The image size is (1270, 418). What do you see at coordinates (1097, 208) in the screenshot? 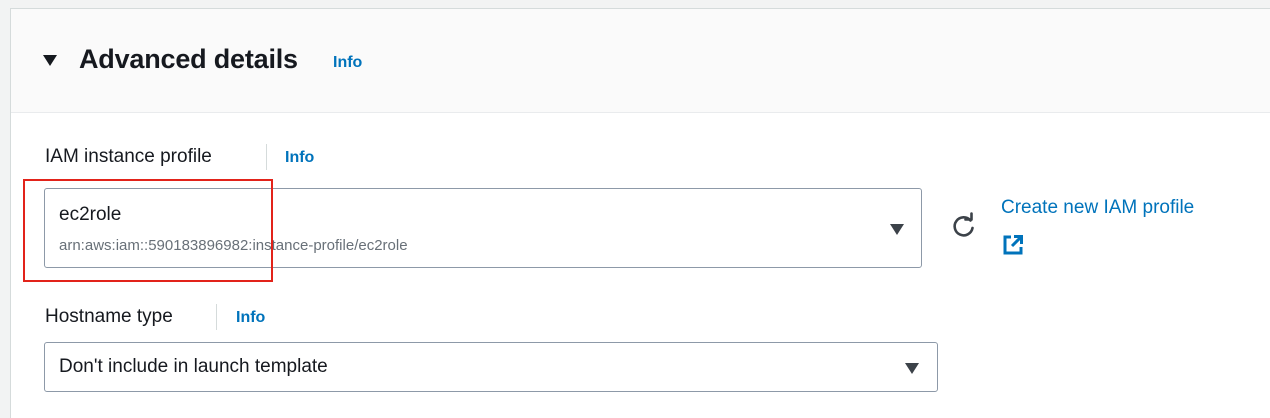
I see `create-iam-profile-link: Create new IAM profile` at bounding box center [1097, 208].